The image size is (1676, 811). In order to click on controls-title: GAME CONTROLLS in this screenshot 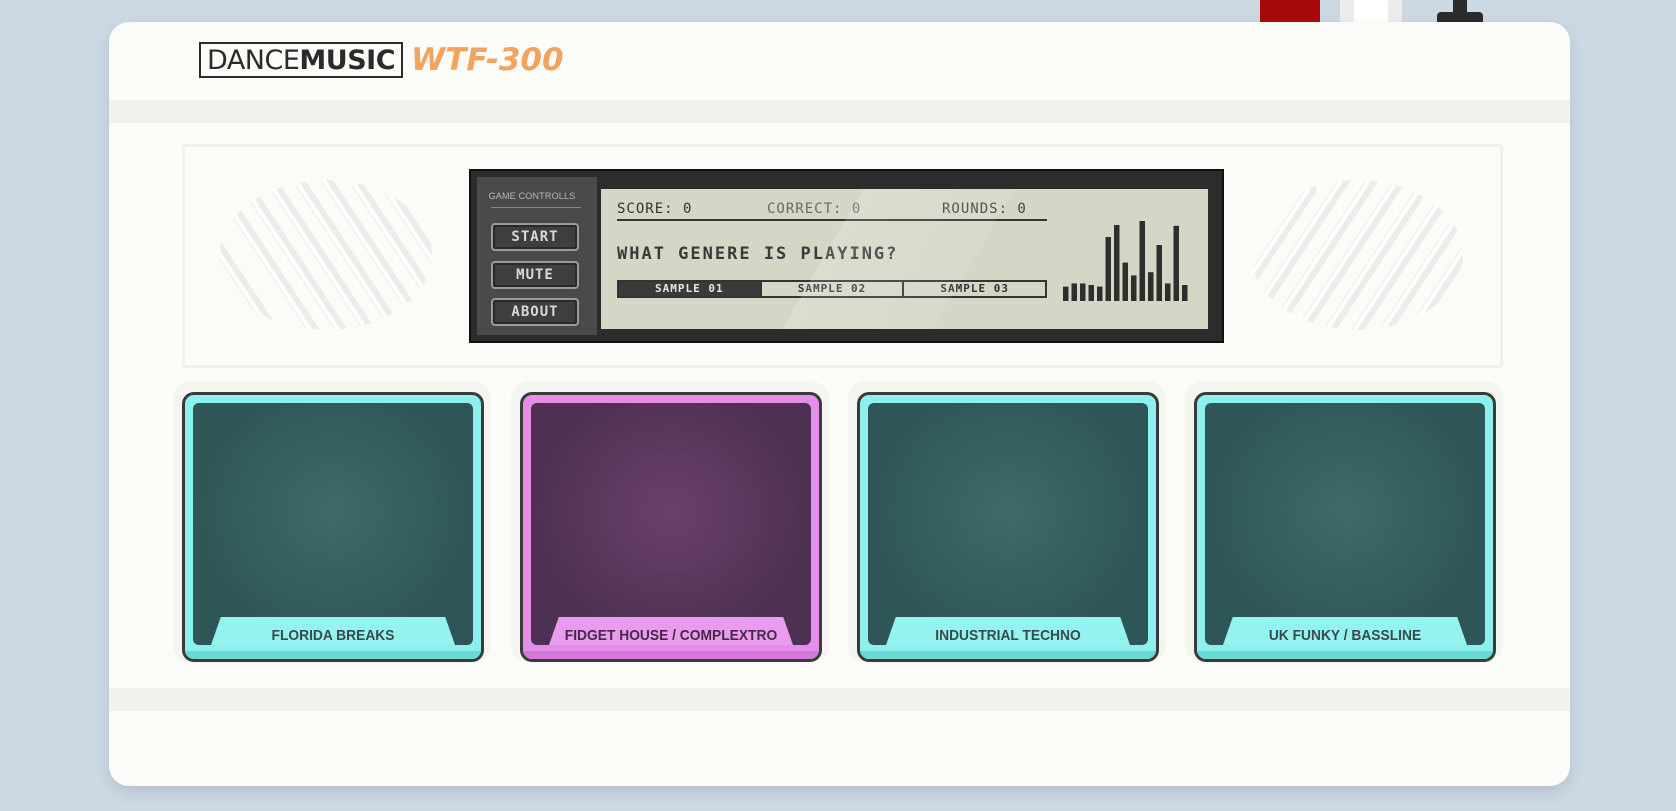, I will do `click(532, 196)`.